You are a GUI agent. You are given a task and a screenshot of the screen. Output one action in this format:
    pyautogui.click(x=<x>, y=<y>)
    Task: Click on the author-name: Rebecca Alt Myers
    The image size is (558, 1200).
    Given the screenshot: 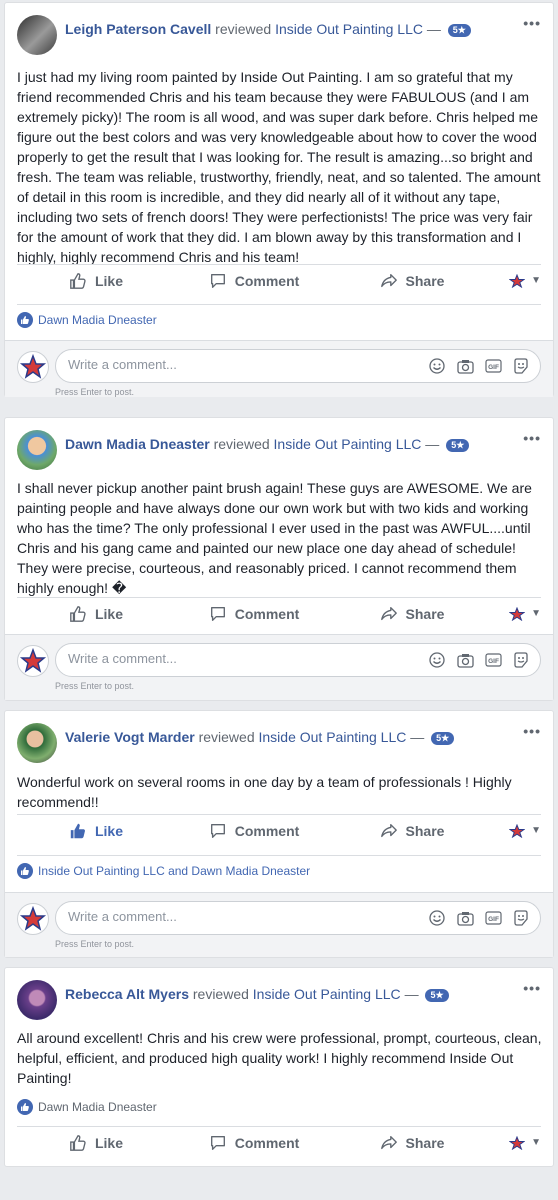 What is the action you would take?
    pyautogui.click(x=127, y=994)
    